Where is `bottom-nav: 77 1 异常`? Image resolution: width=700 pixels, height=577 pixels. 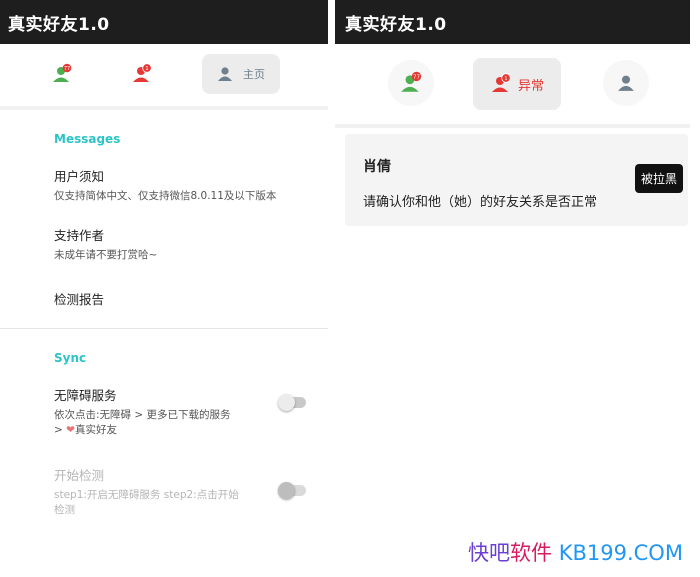
bottom-nav: 77 1 异常 is located at coordinates (512, 84).